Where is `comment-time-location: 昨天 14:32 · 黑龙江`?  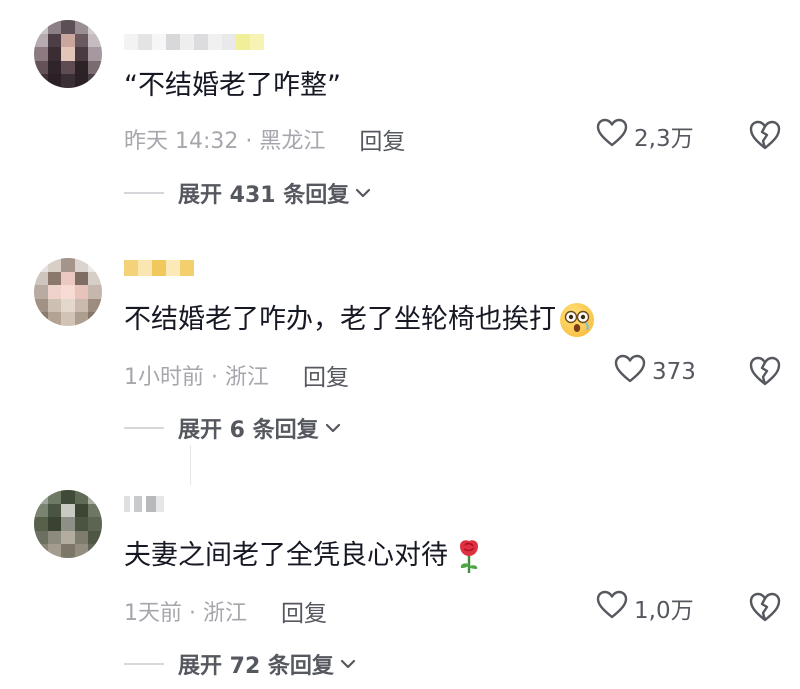 comment-time-location: 昨天 14:32 · 黑龙江 is located at coordinates (225, 141).